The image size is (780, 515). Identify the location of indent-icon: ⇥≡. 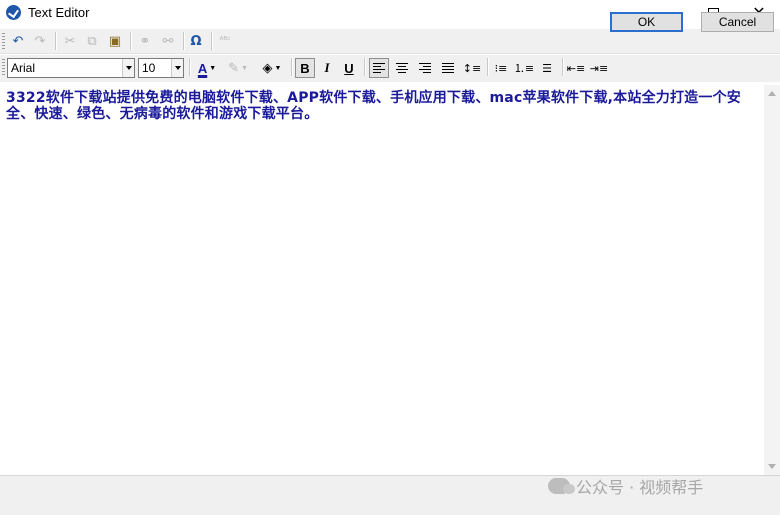
(599, 68).